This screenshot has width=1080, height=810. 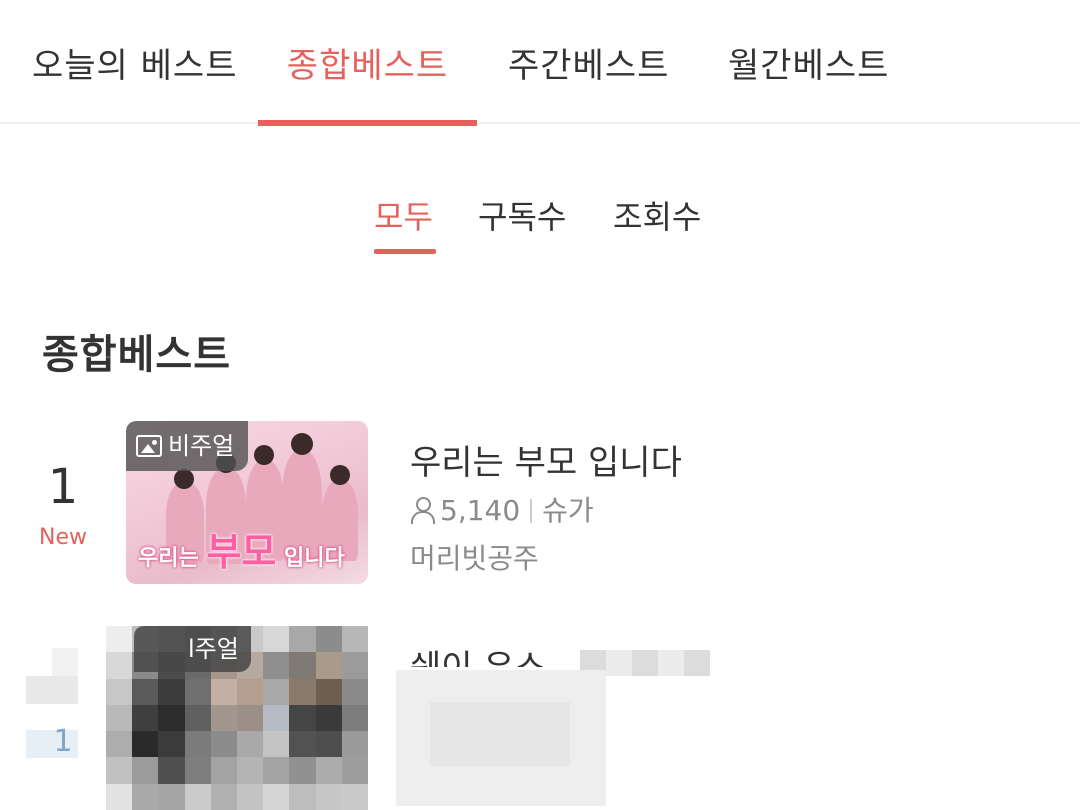 I want to click on tab-today-best: 오늘의 베스트, so click(x=134, y=81).